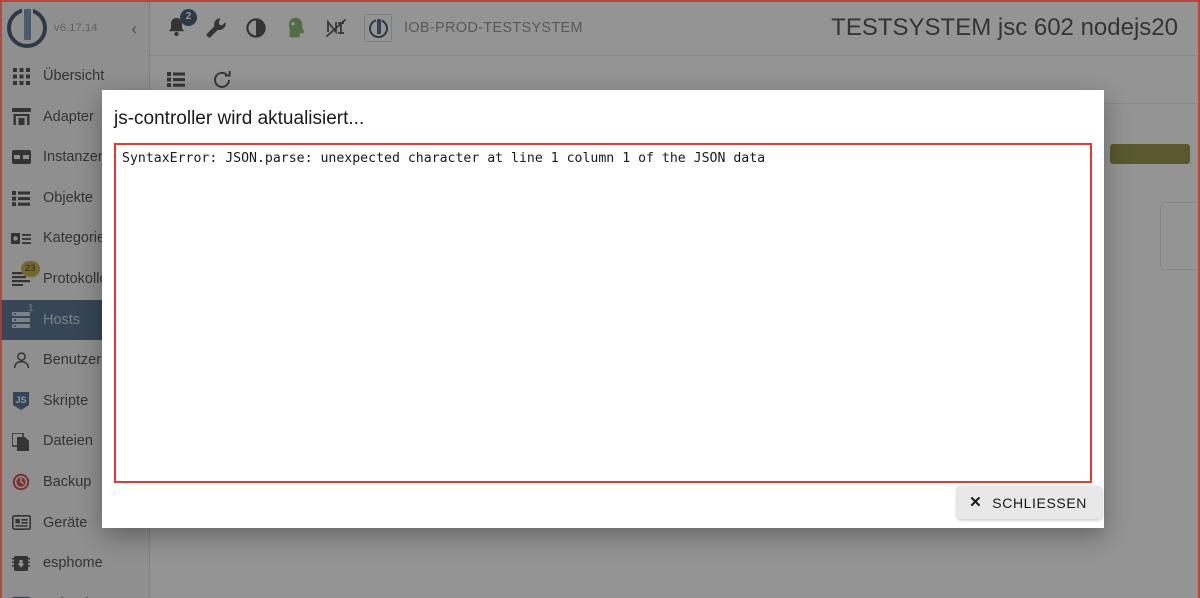  What do you see at coordinates (976, 502) in the screenshot?
I see `close-x-icon: ✕` at bounding box center [976, 502].